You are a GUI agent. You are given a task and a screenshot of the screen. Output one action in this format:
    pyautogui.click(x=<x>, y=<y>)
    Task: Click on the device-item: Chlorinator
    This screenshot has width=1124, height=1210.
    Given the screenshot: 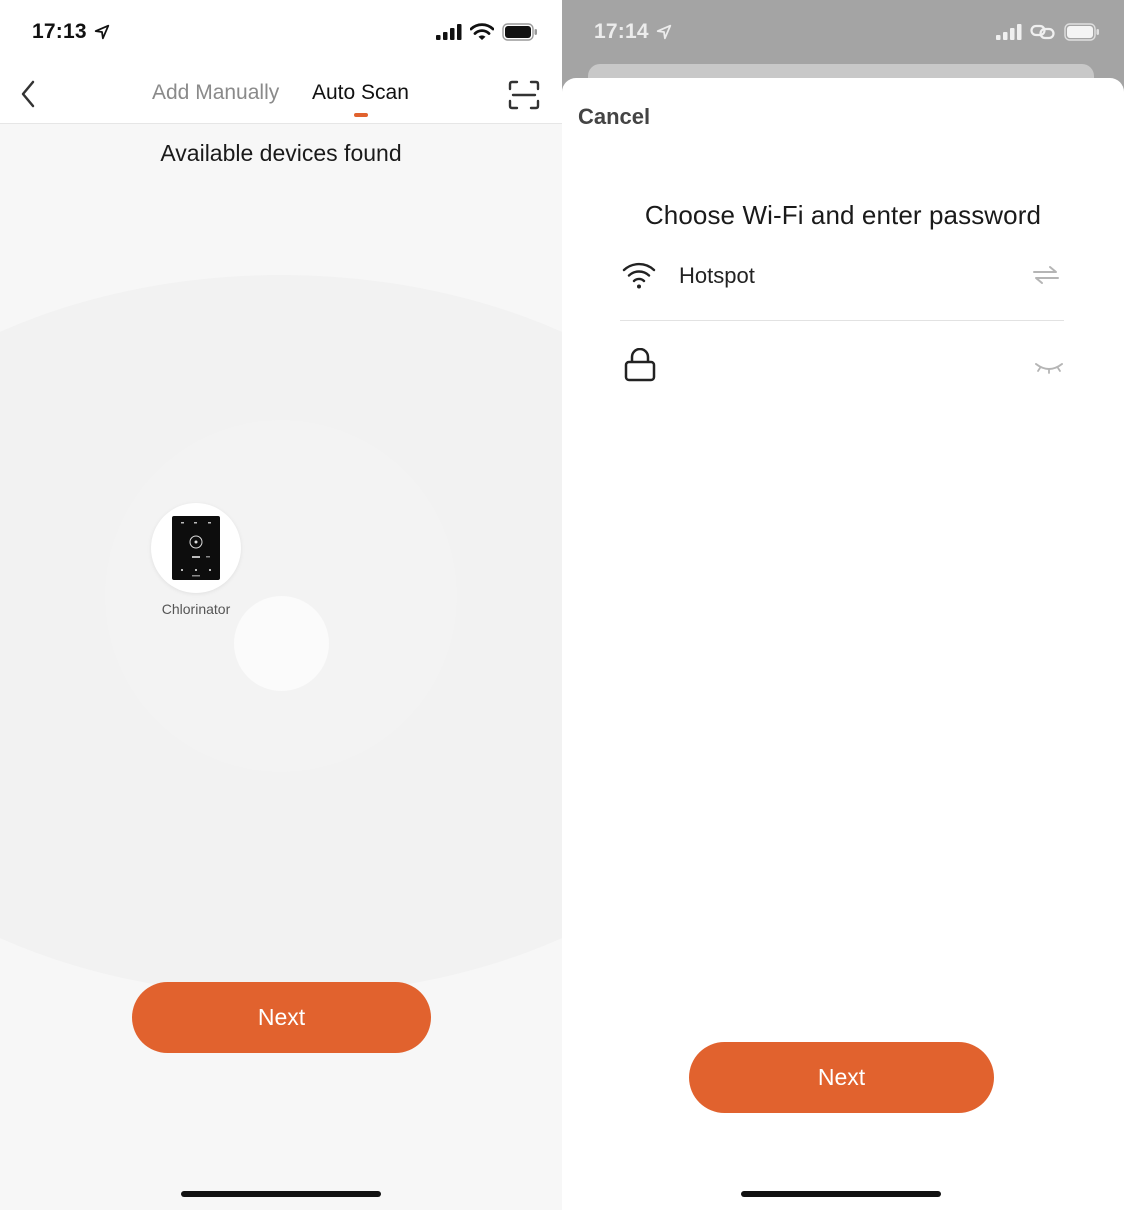 What is the action you would take?
    pyautogui.click(x=196, y=560)
    